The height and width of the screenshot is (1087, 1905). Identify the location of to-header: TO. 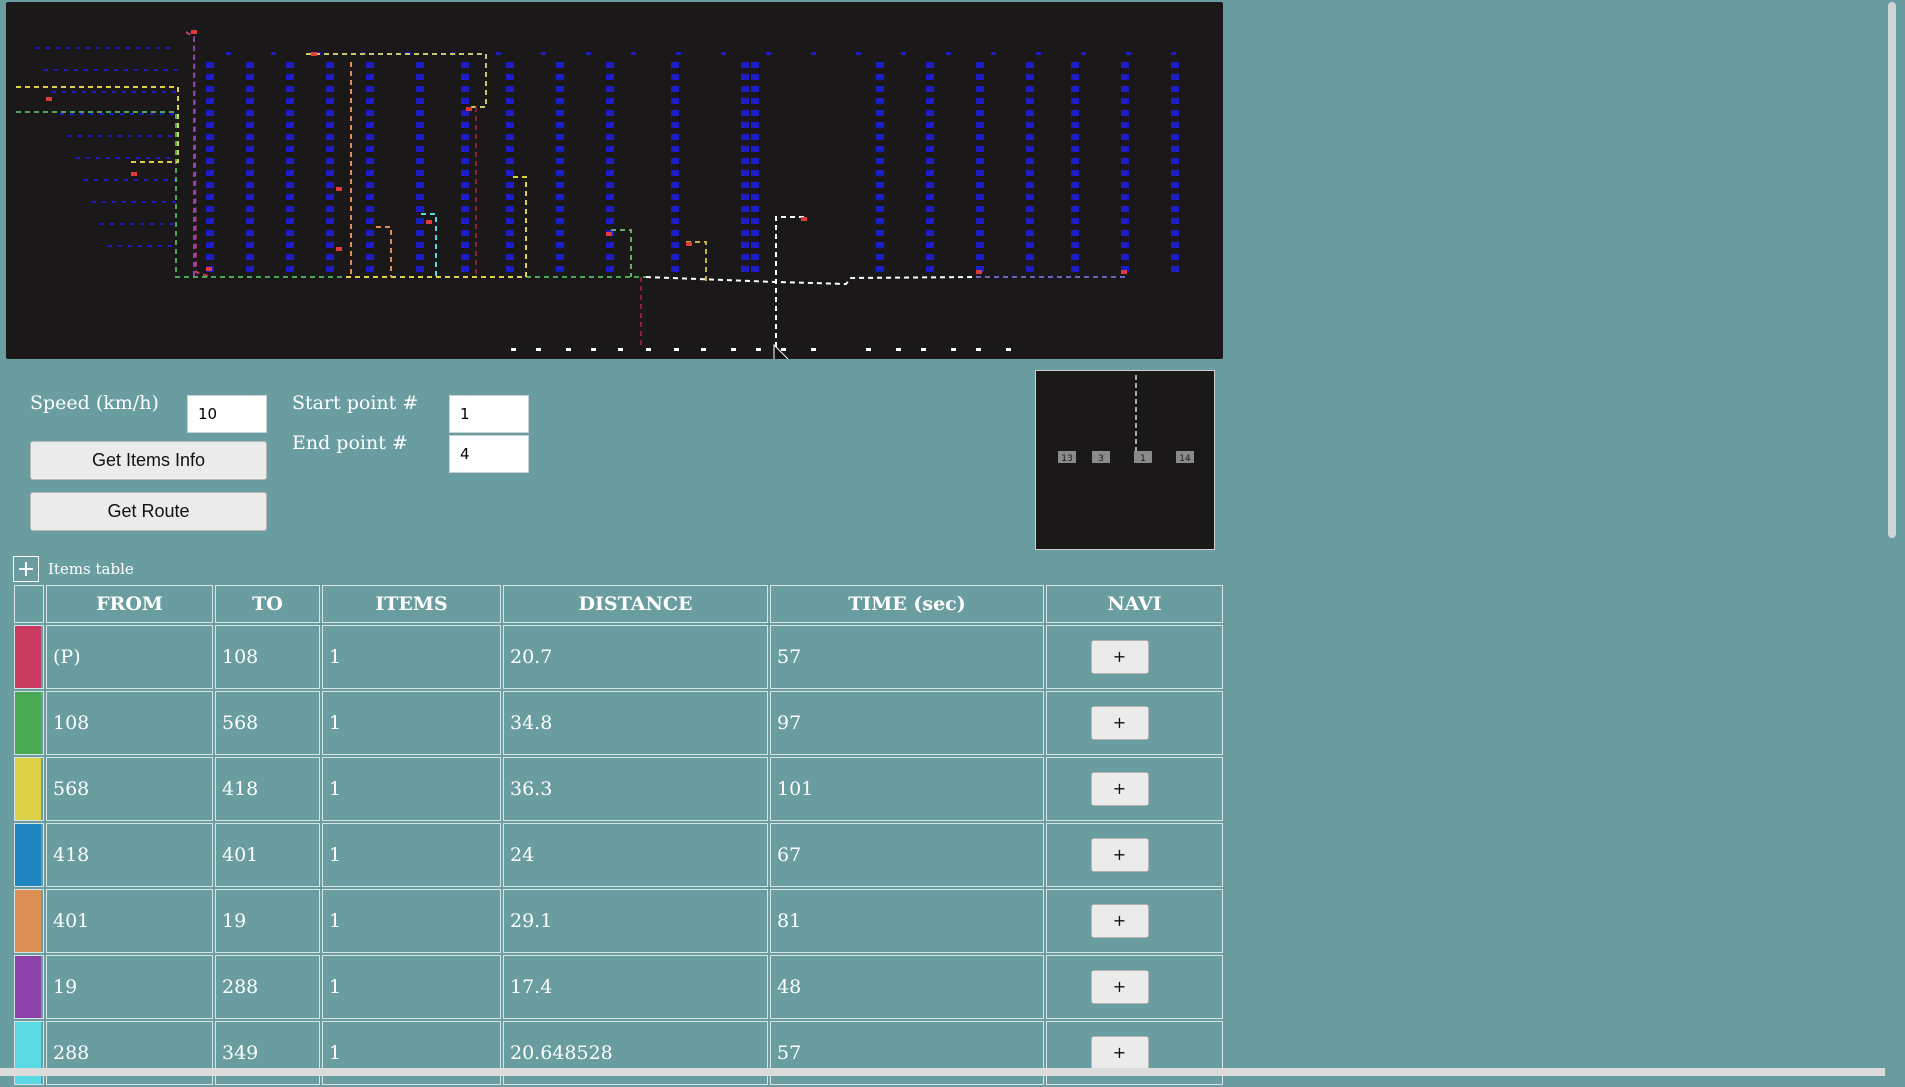
(267, 604).